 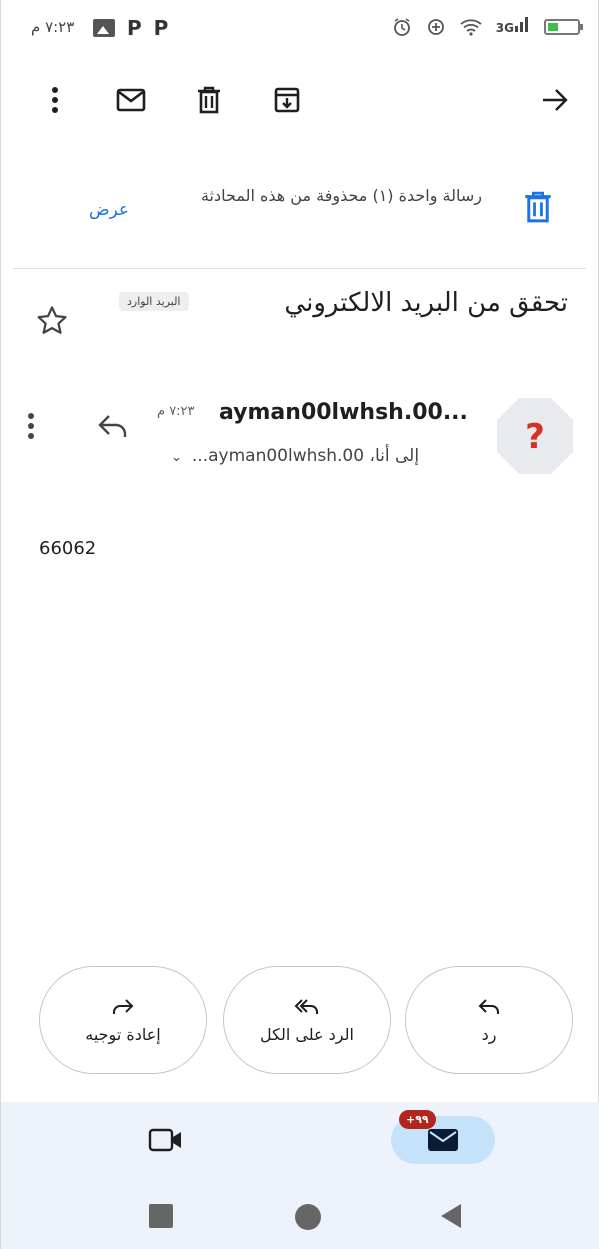 I want to click on recents-button, so click(x=161, y=1216).